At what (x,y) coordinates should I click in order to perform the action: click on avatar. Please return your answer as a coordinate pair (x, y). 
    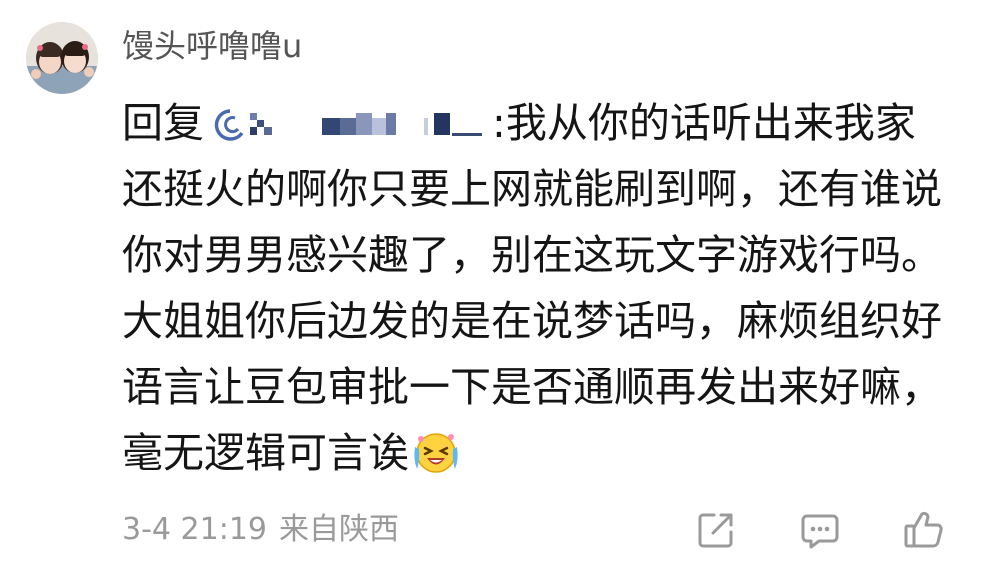
    Looking at the image, I should click on (62, 58).